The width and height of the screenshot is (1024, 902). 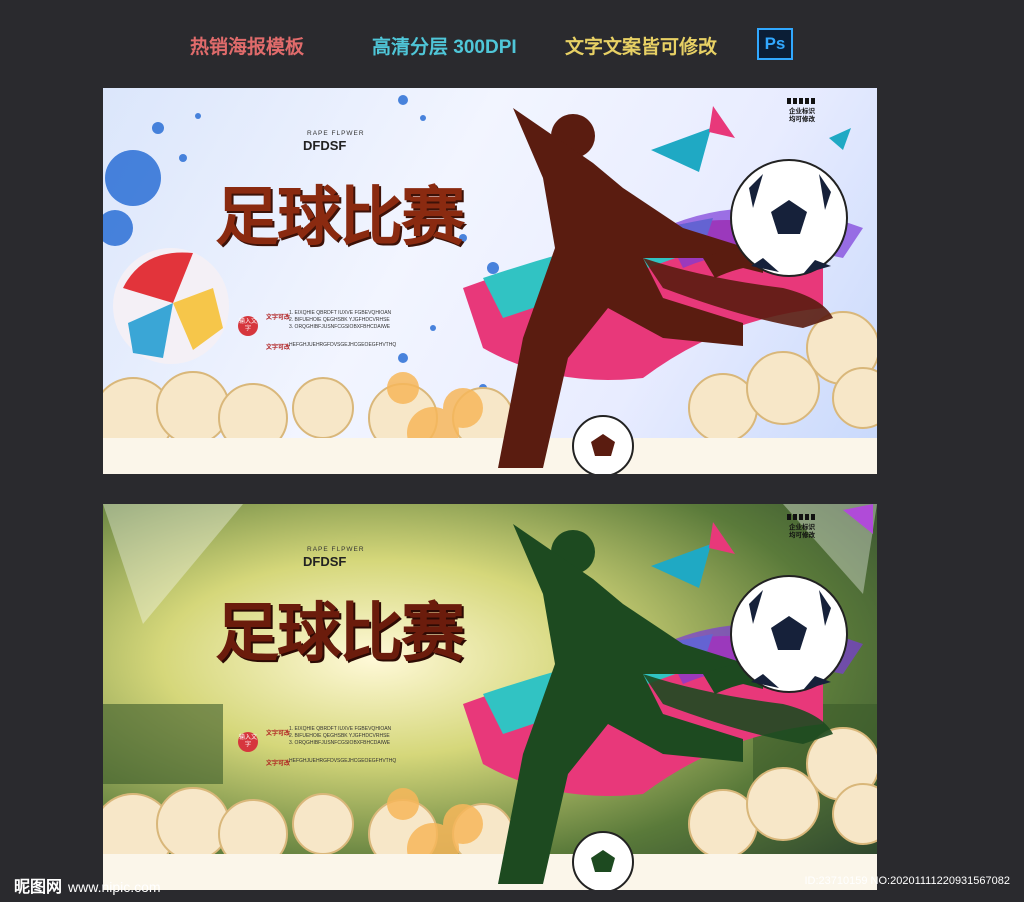 I want to click on tag-text-editable: 文字文案皆可修改, so click(x=641, y=47).